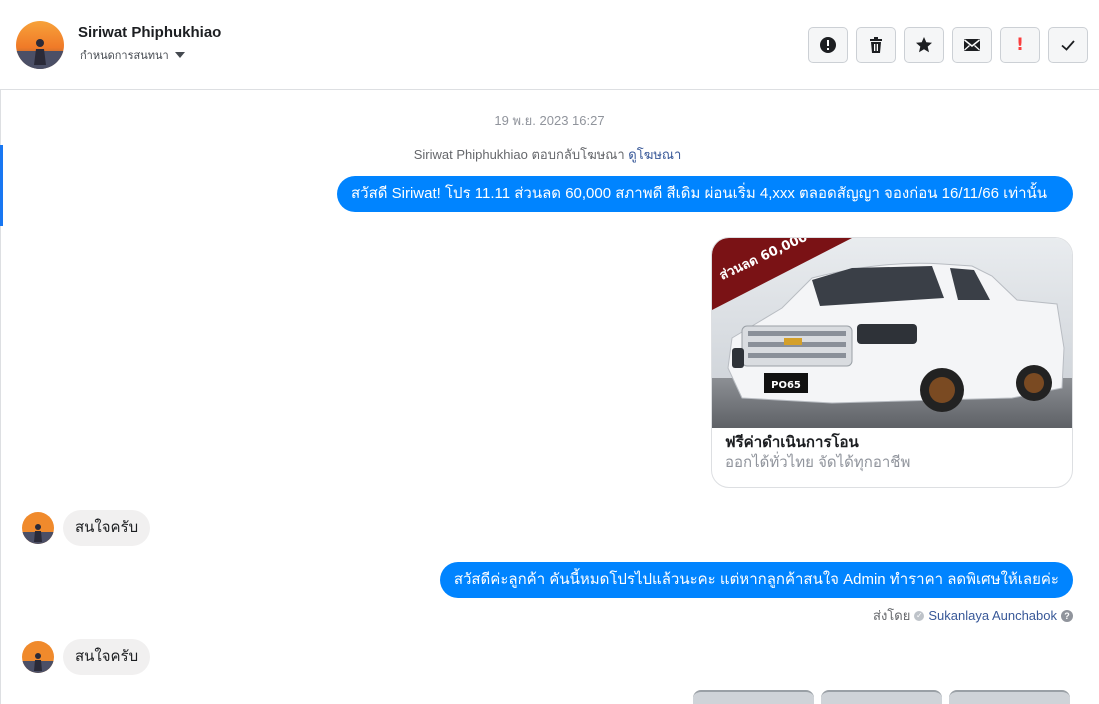 The image size is (1099, 704). I want to click on mark-spam-button, so click(828, 45).